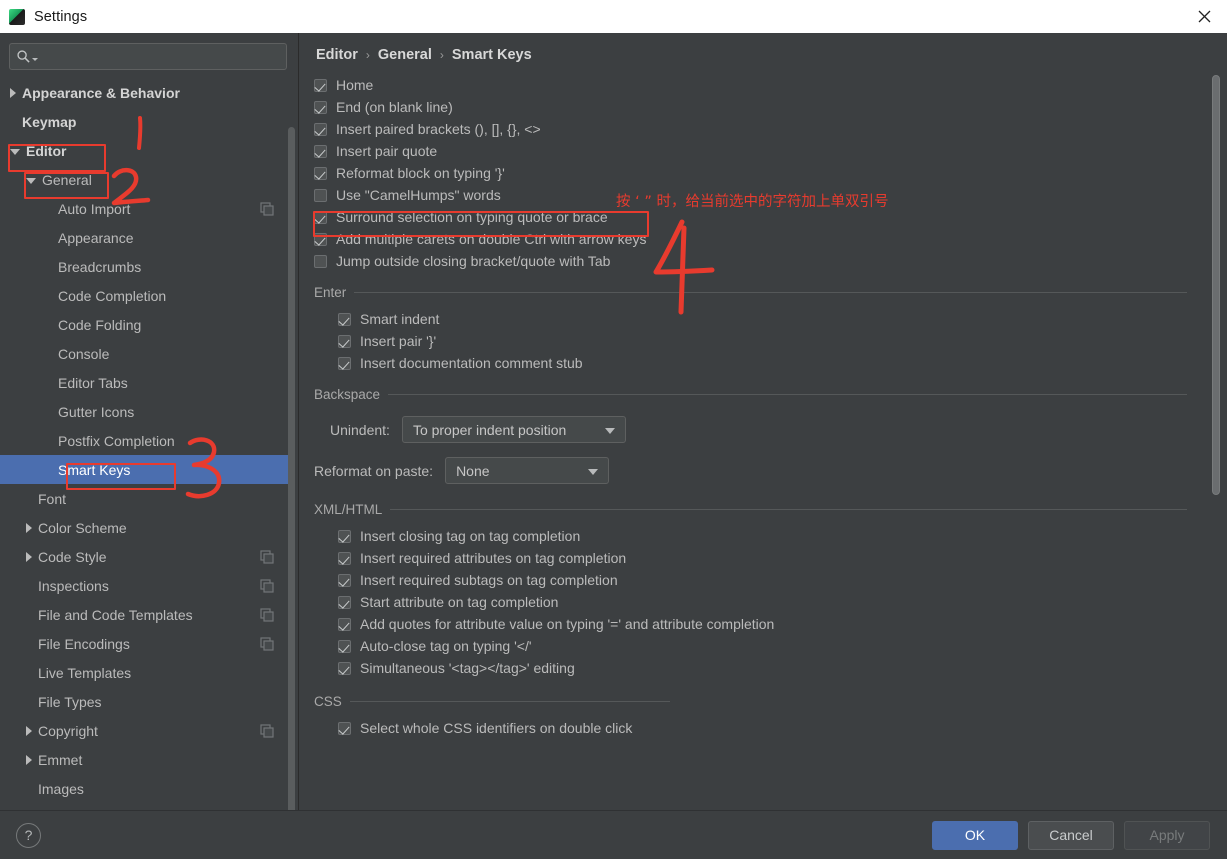 This screenshot has width=1227, height=859. What do you see at coordinates (144, 295) in the screenshot?
I see `sidebar-item-code-completion: Code Completion` at bounding box center [144, 295].